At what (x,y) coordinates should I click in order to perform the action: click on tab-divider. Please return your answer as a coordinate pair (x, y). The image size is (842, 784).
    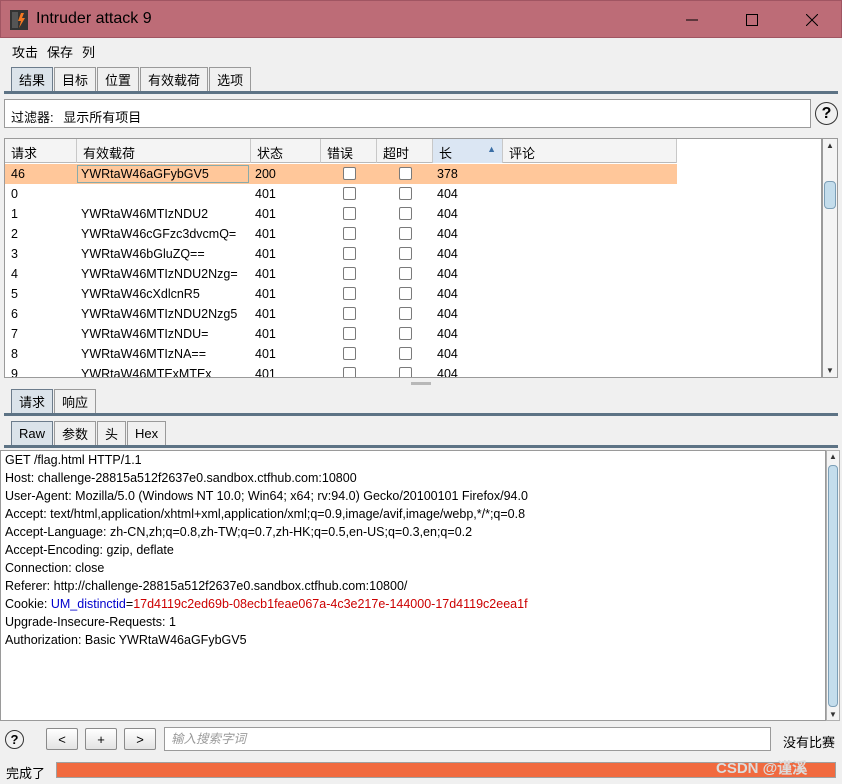
    Looking at the image, I should click on (421, 92).